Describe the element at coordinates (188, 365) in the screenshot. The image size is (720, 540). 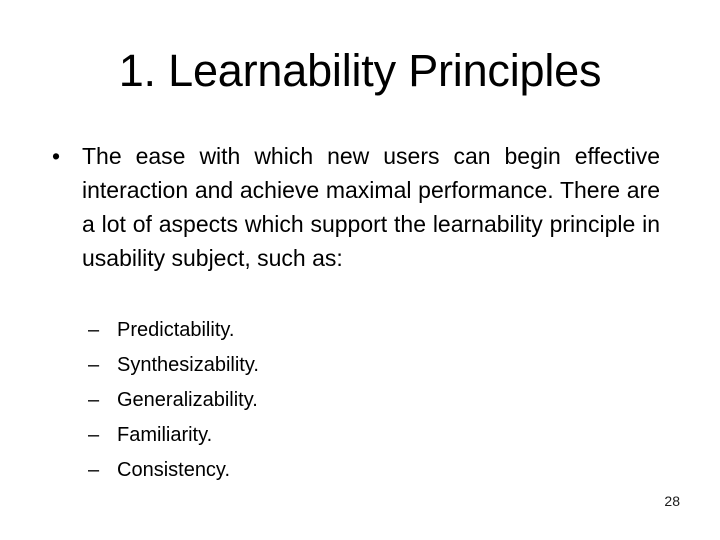
I see `list-item-label: Synthesizability.` at that location.